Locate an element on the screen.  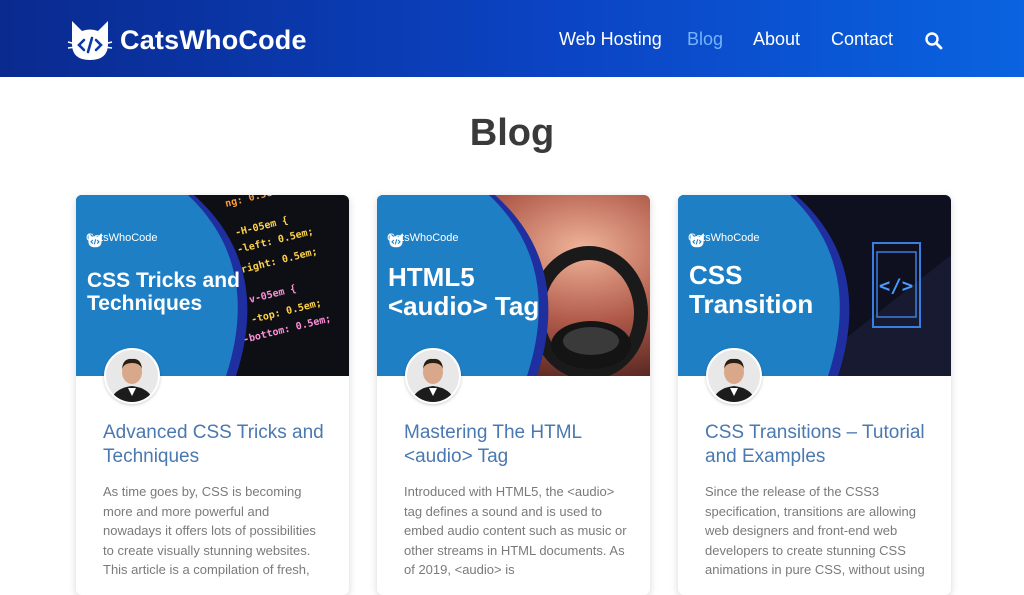
post-thumbnail: </> CatsWhoCode CSS Transition is located at coordinates (814, 285).